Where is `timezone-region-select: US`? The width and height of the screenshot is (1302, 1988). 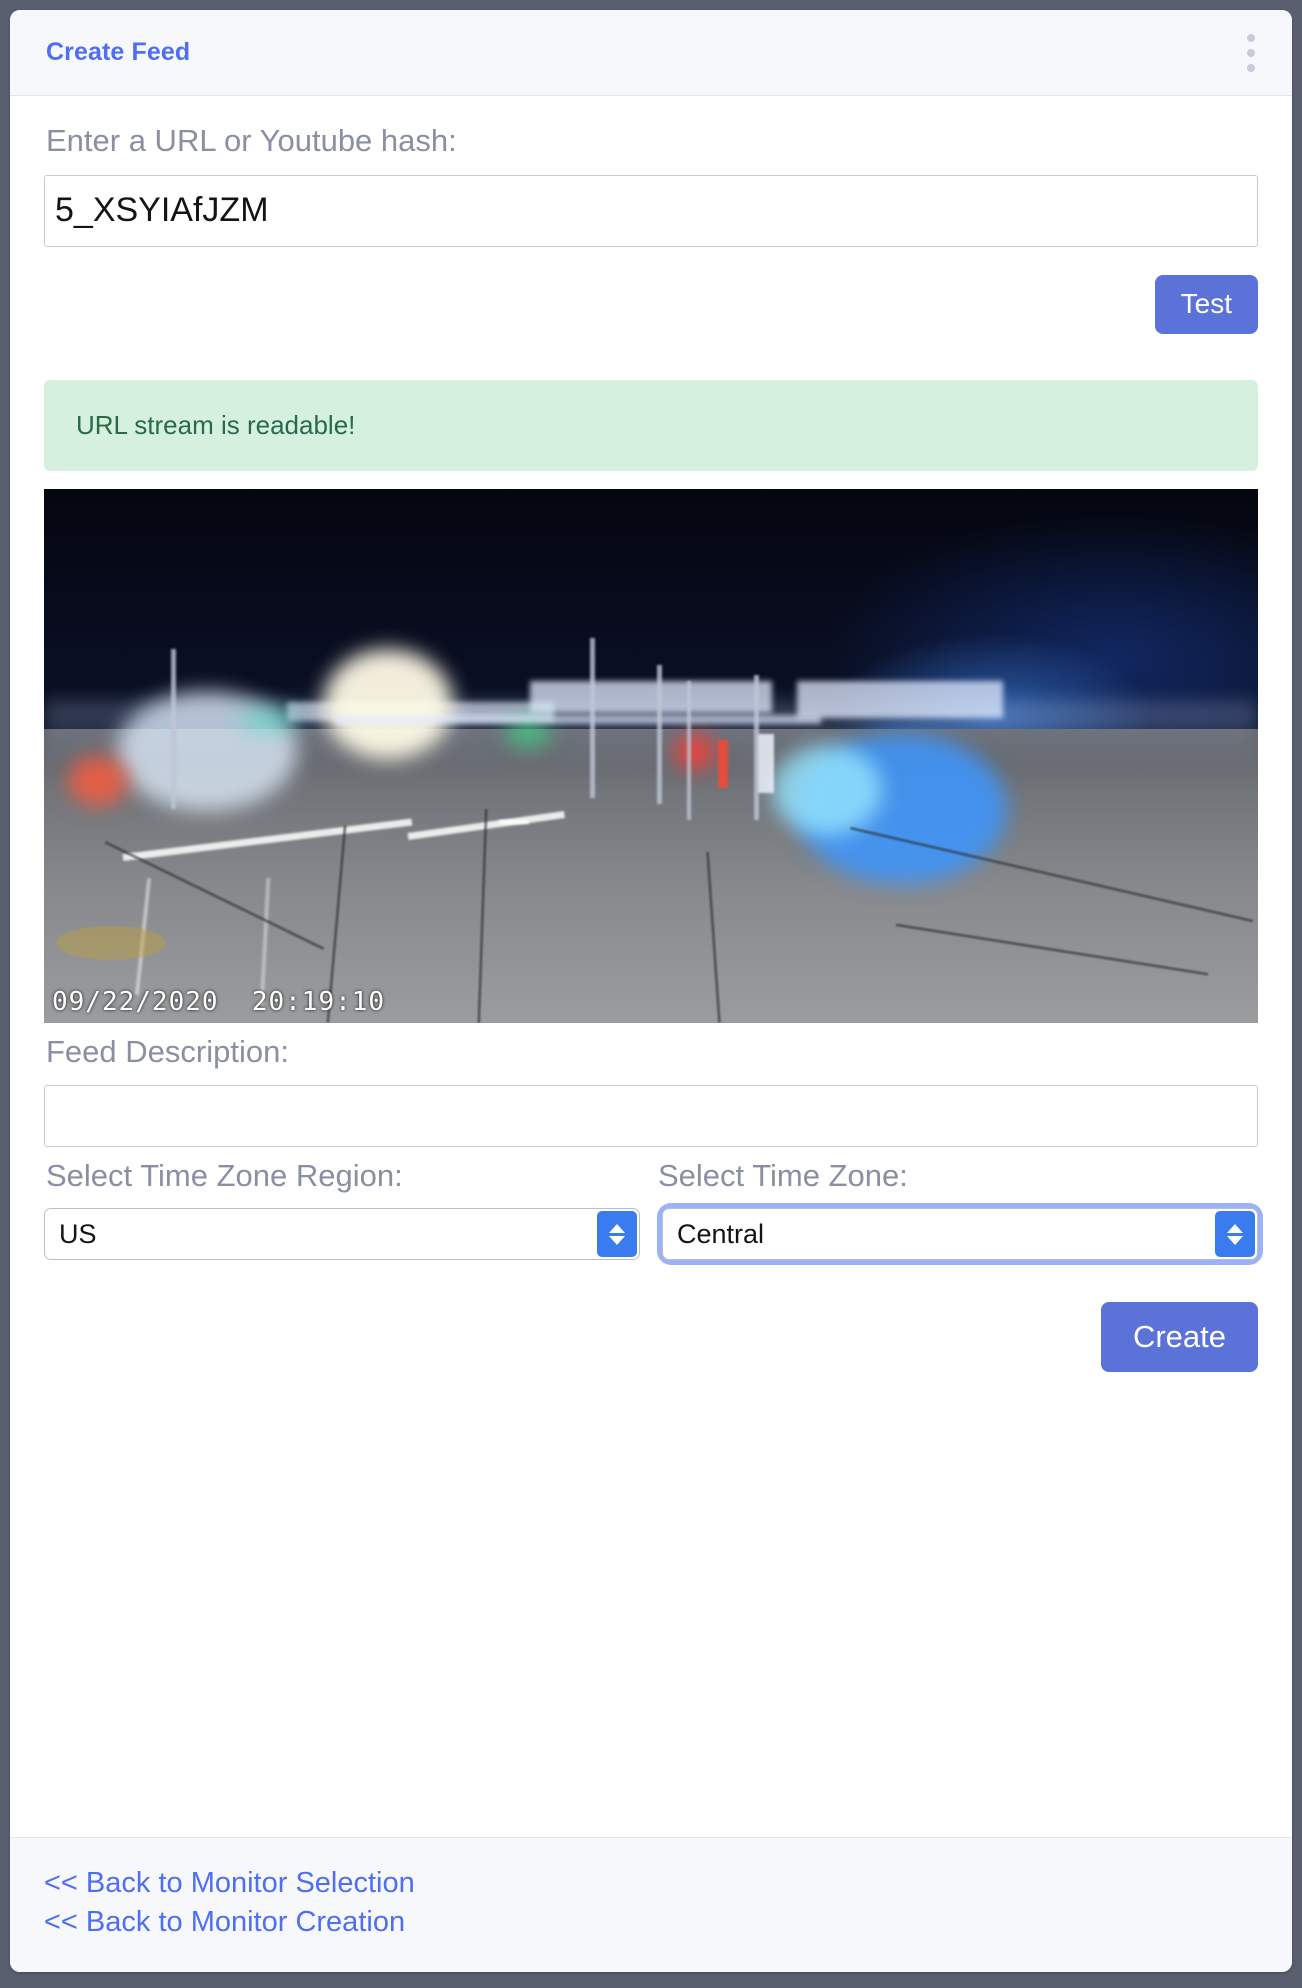
timezone-region-select: US is located at coordinates (342, 1234).